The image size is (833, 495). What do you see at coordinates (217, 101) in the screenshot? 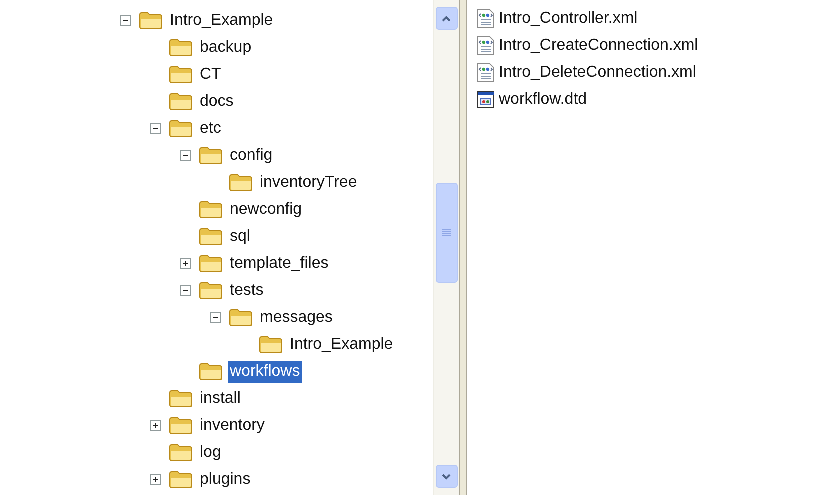
I see `folder-item: docs` at bounding box center [217, 101].